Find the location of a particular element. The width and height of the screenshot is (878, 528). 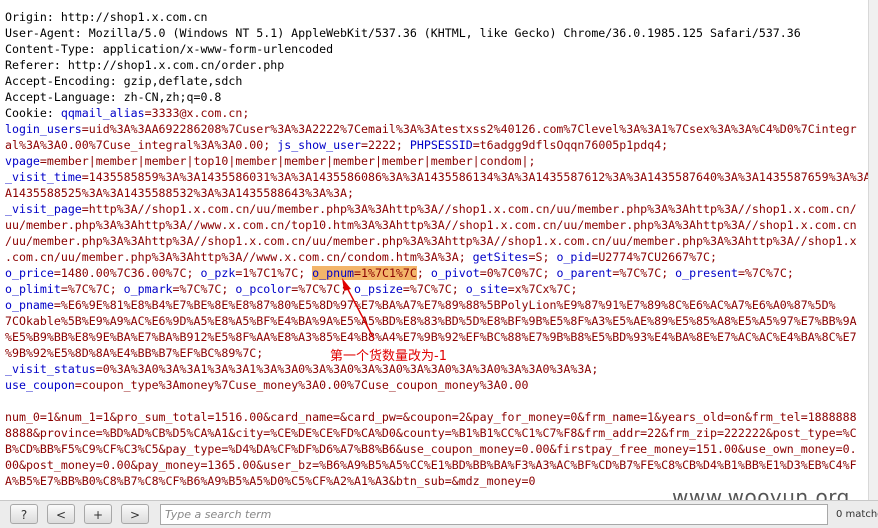

header-line: Accept-Language: zh-CN,zh;q=0.8 is located at coordinates (113, 97).